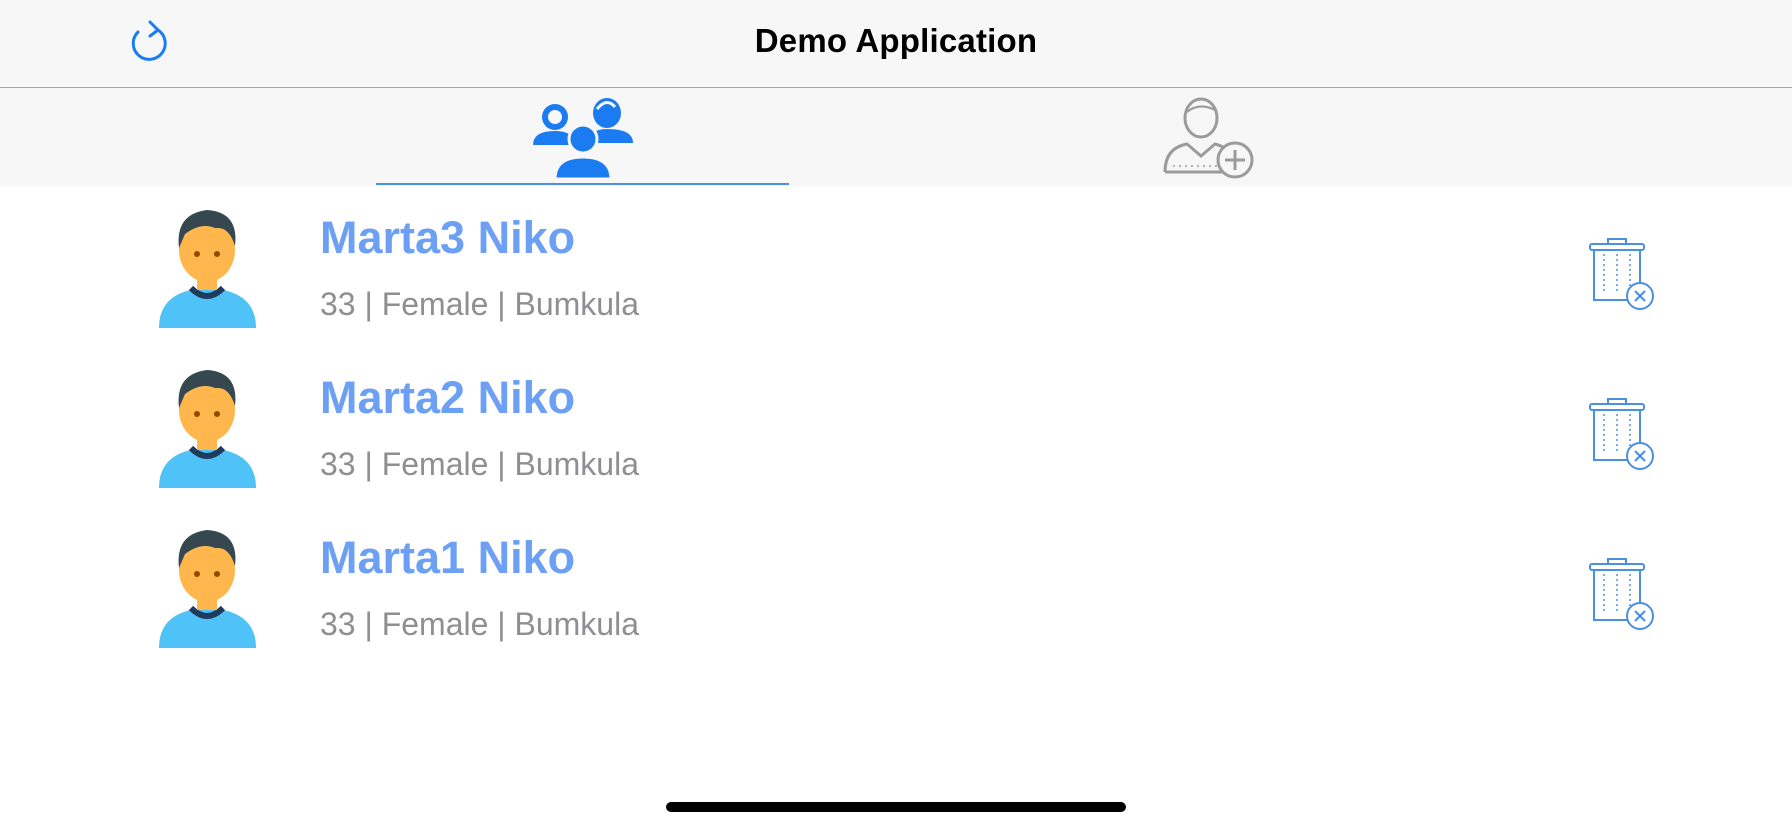 This screenshot has width=1792, height=828. What do you see at coordinates (896, 137) in the screenshot?
I see `tab-bar` at bounding box center [896, 137].